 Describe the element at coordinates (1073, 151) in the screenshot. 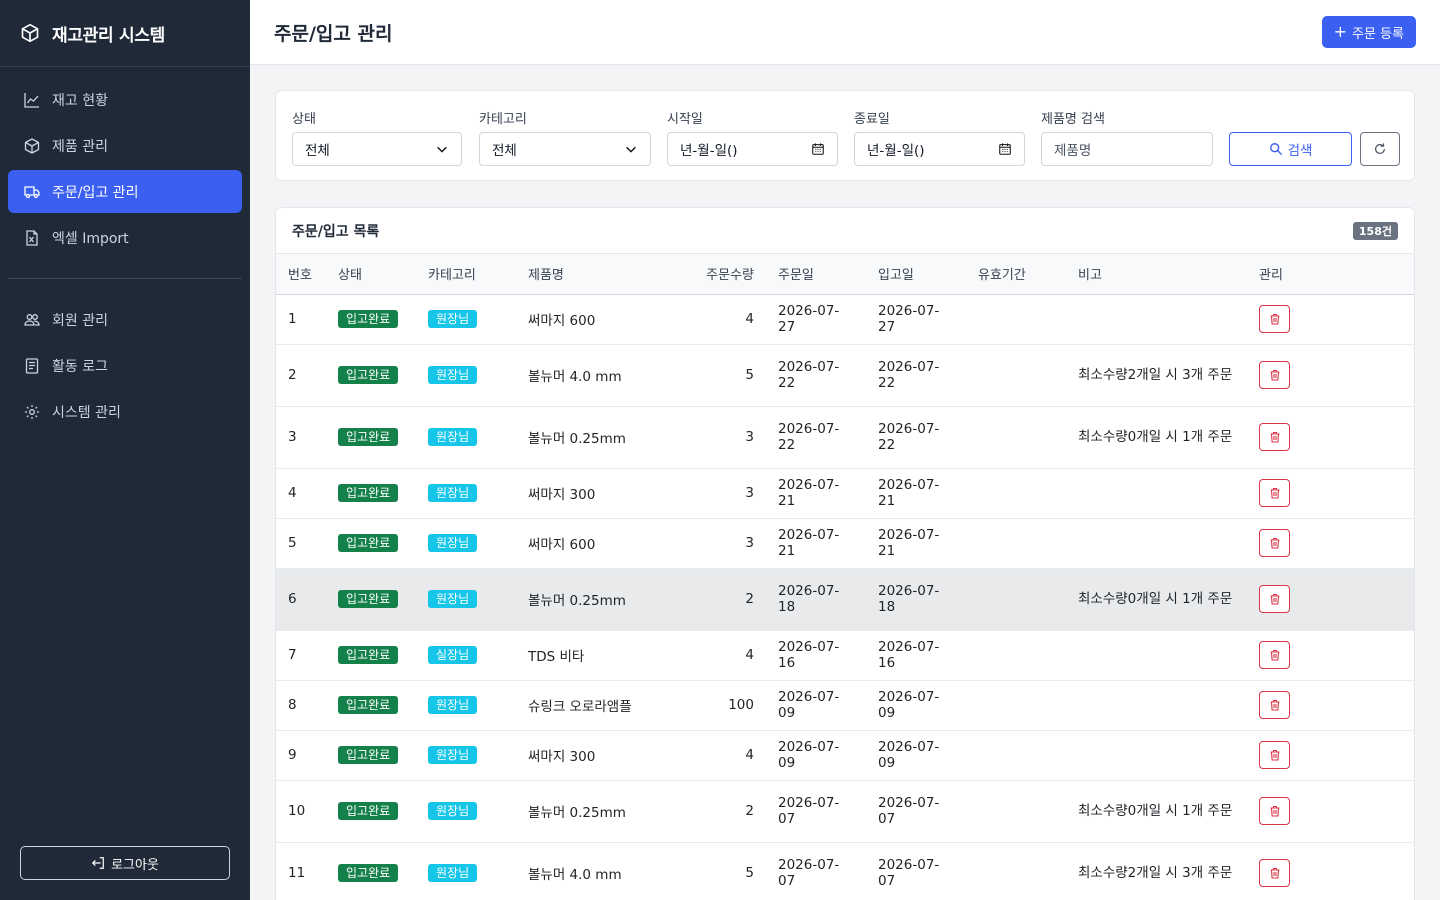

I see `product-search-placeholder: 제품명` at that location.